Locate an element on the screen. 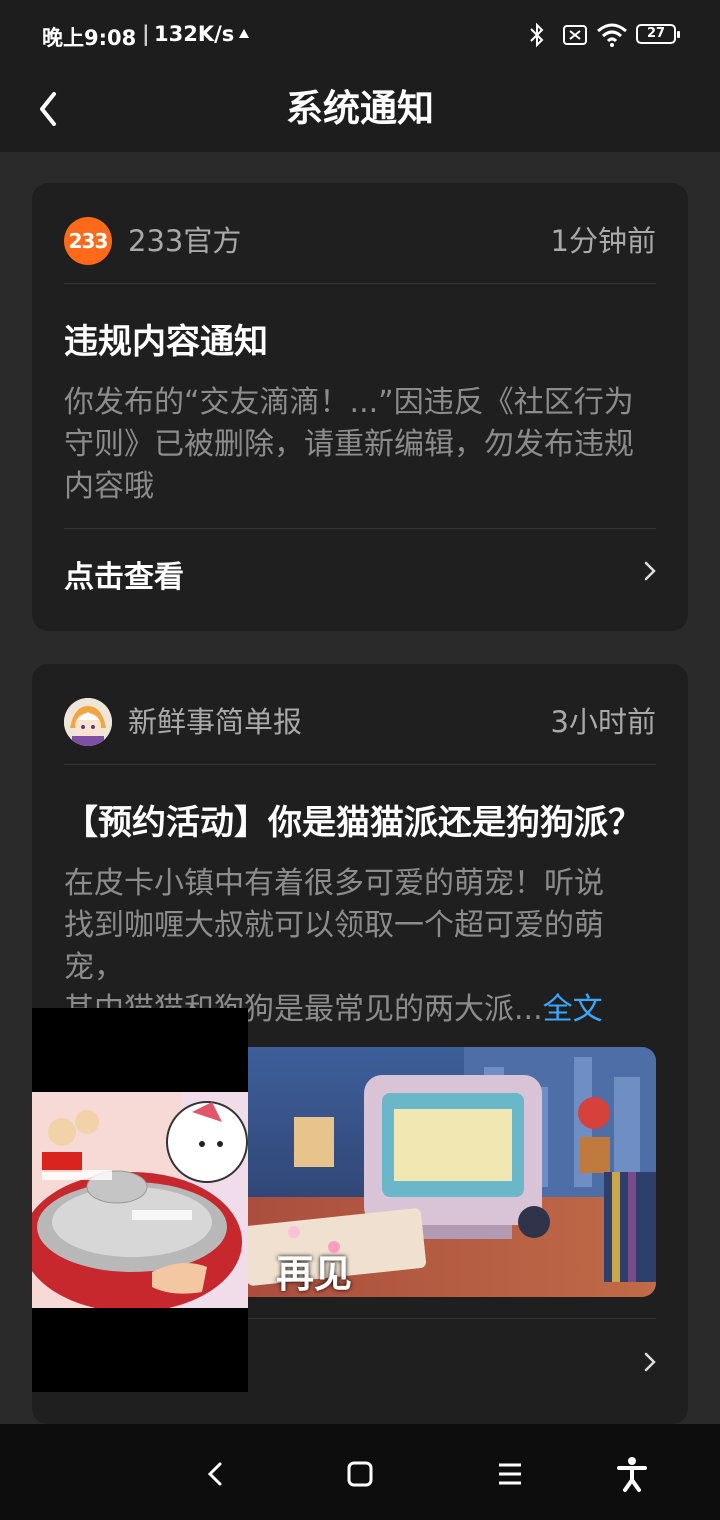 The image size is (720, 1520). home-icon is located at coordinates (360, 1474).